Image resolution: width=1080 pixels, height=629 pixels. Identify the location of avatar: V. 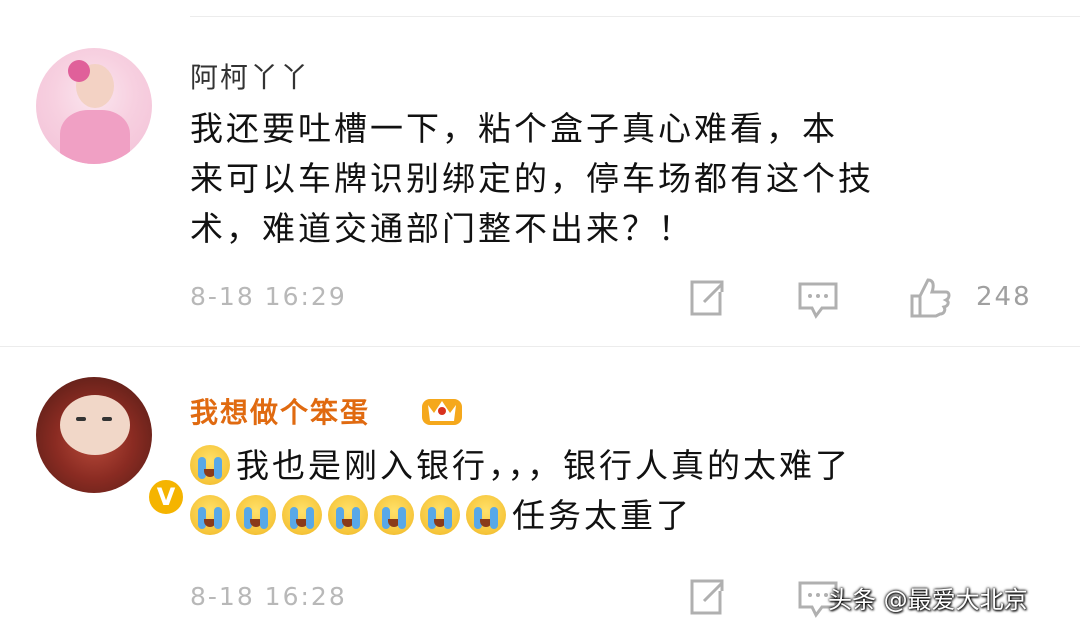
(111, 447).